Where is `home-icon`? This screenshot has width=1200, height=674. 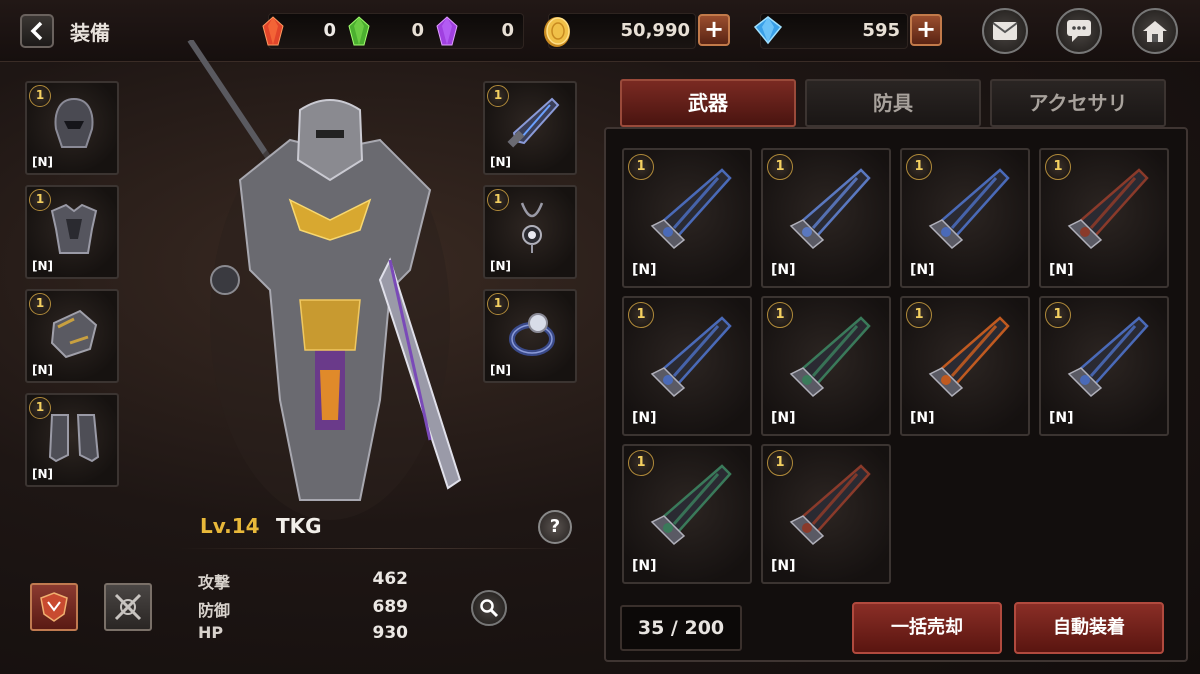
home-icon is located at coordinates (1155, 31).